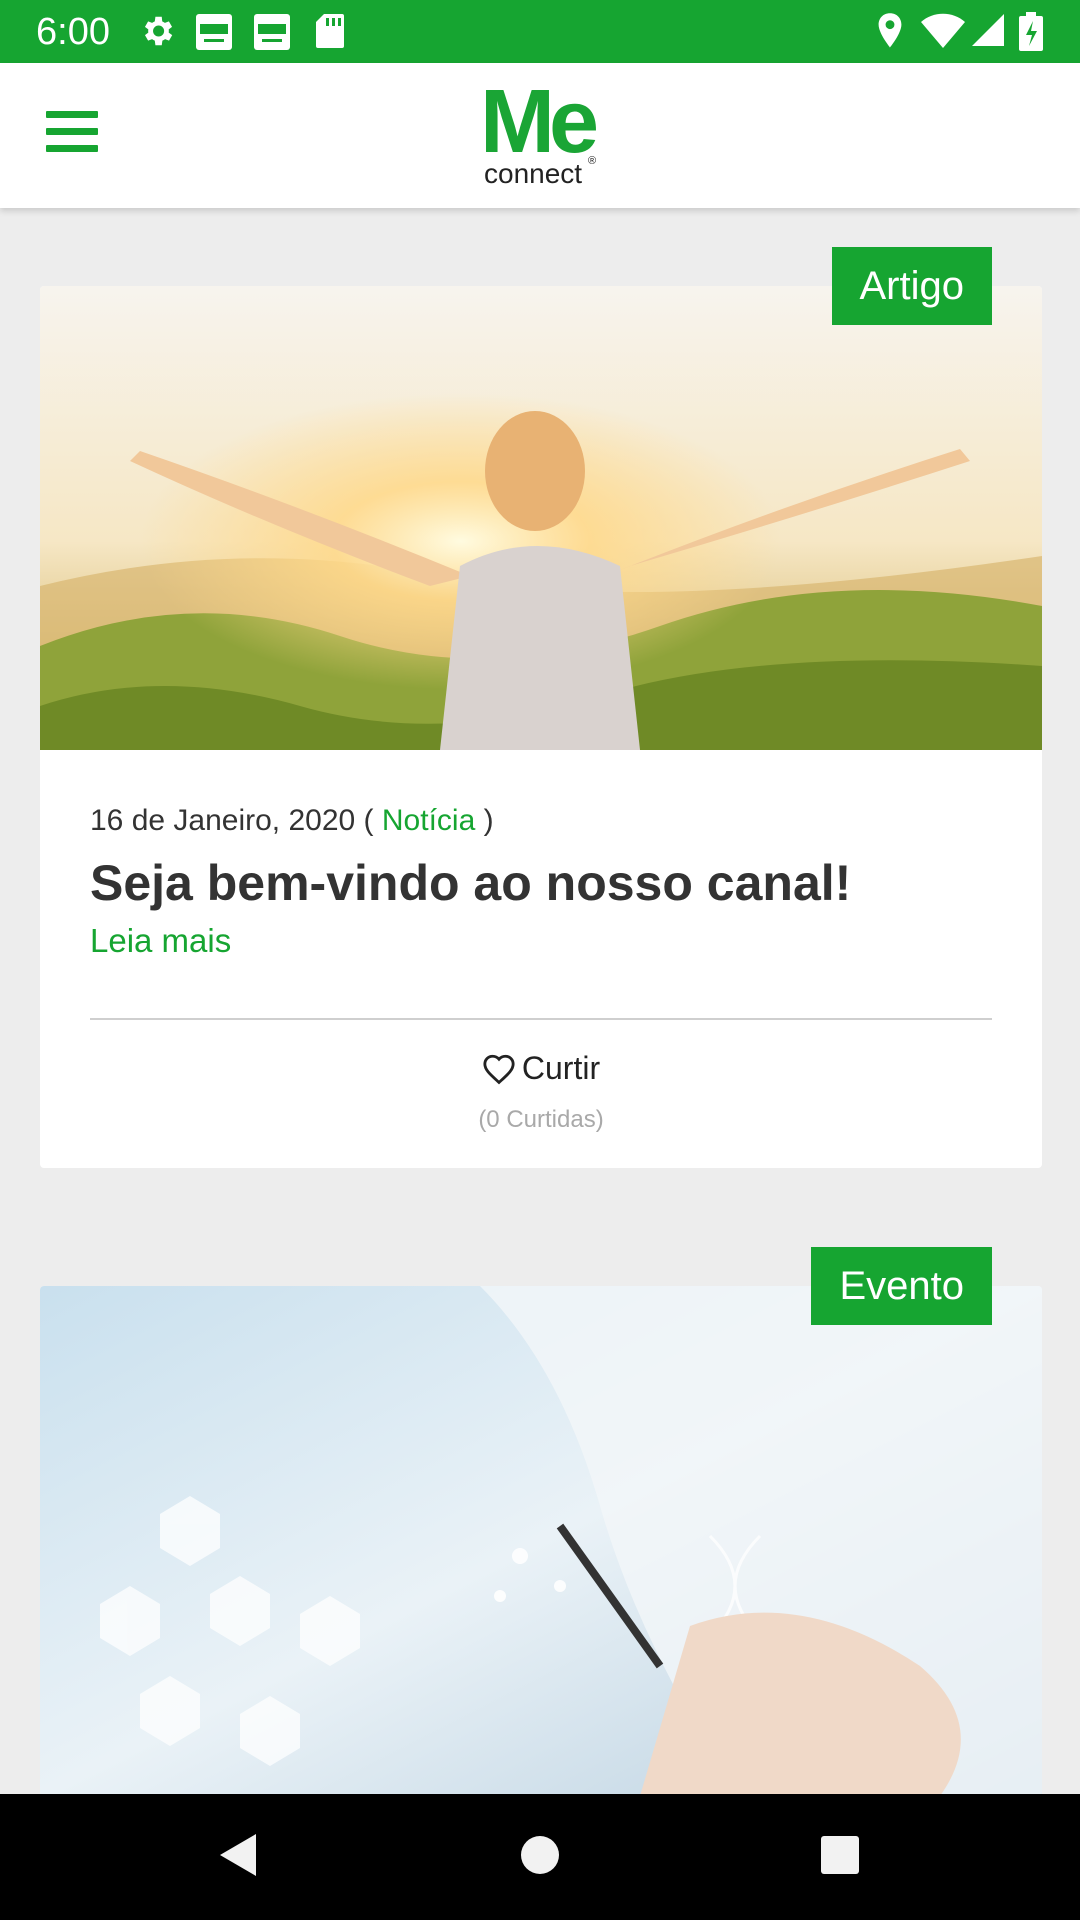 The width and height of the screenshot is (1080, 1920). What do you see at coordinates (541, 1119) in the screenshot?
I see `like-count: (0 Curtidas)` at bounding box center [541, 1119].